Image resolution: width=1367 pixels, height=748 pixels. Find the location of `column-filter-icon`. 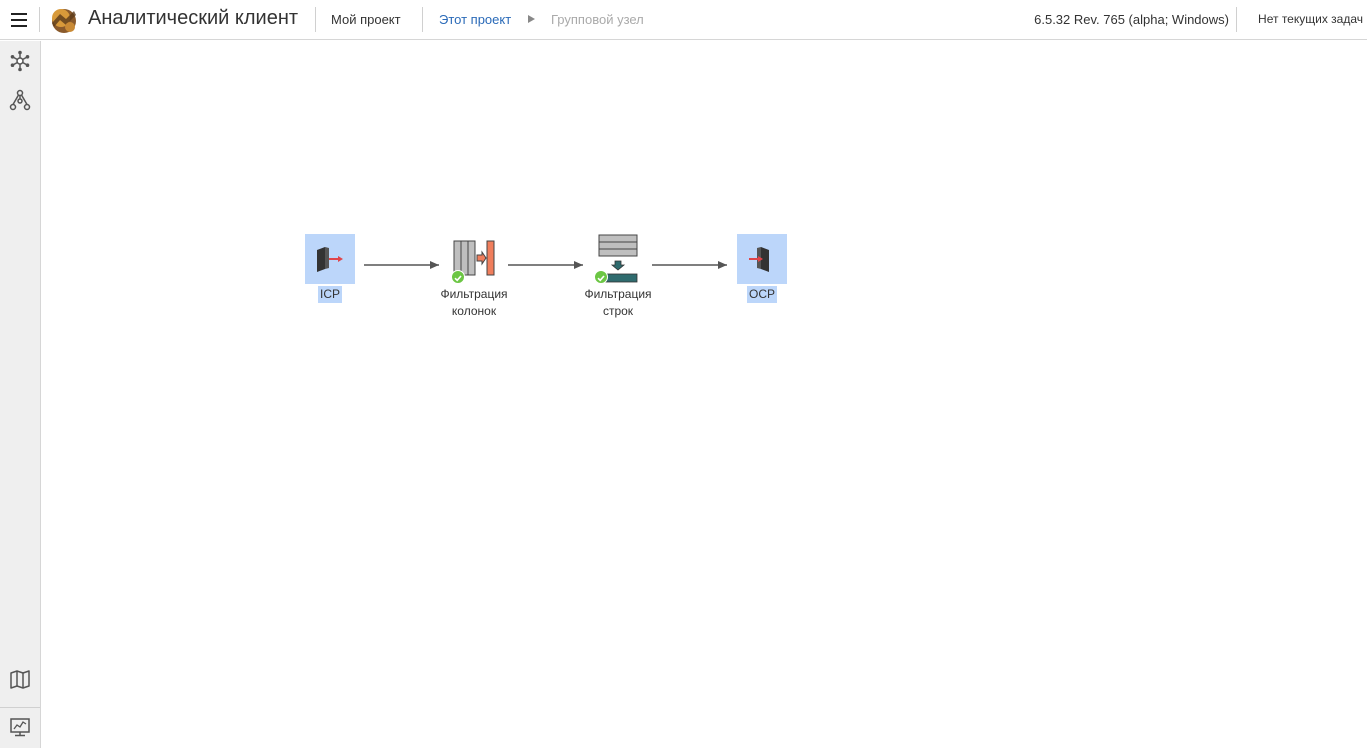

column-filter-icon is located at coordinates (474, 259).